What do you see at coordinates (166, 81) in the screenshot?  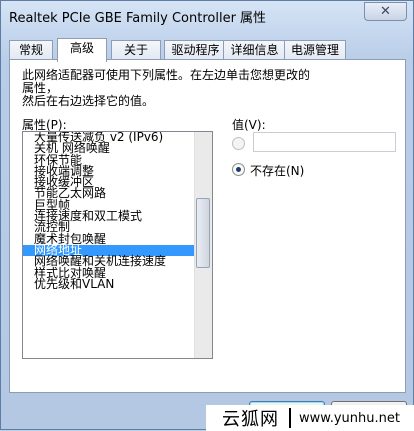 I see `description-line-1: 此网络适配器可使用下列属性。在左边单击您想更改的属性，` at bounding box center [166, 81].